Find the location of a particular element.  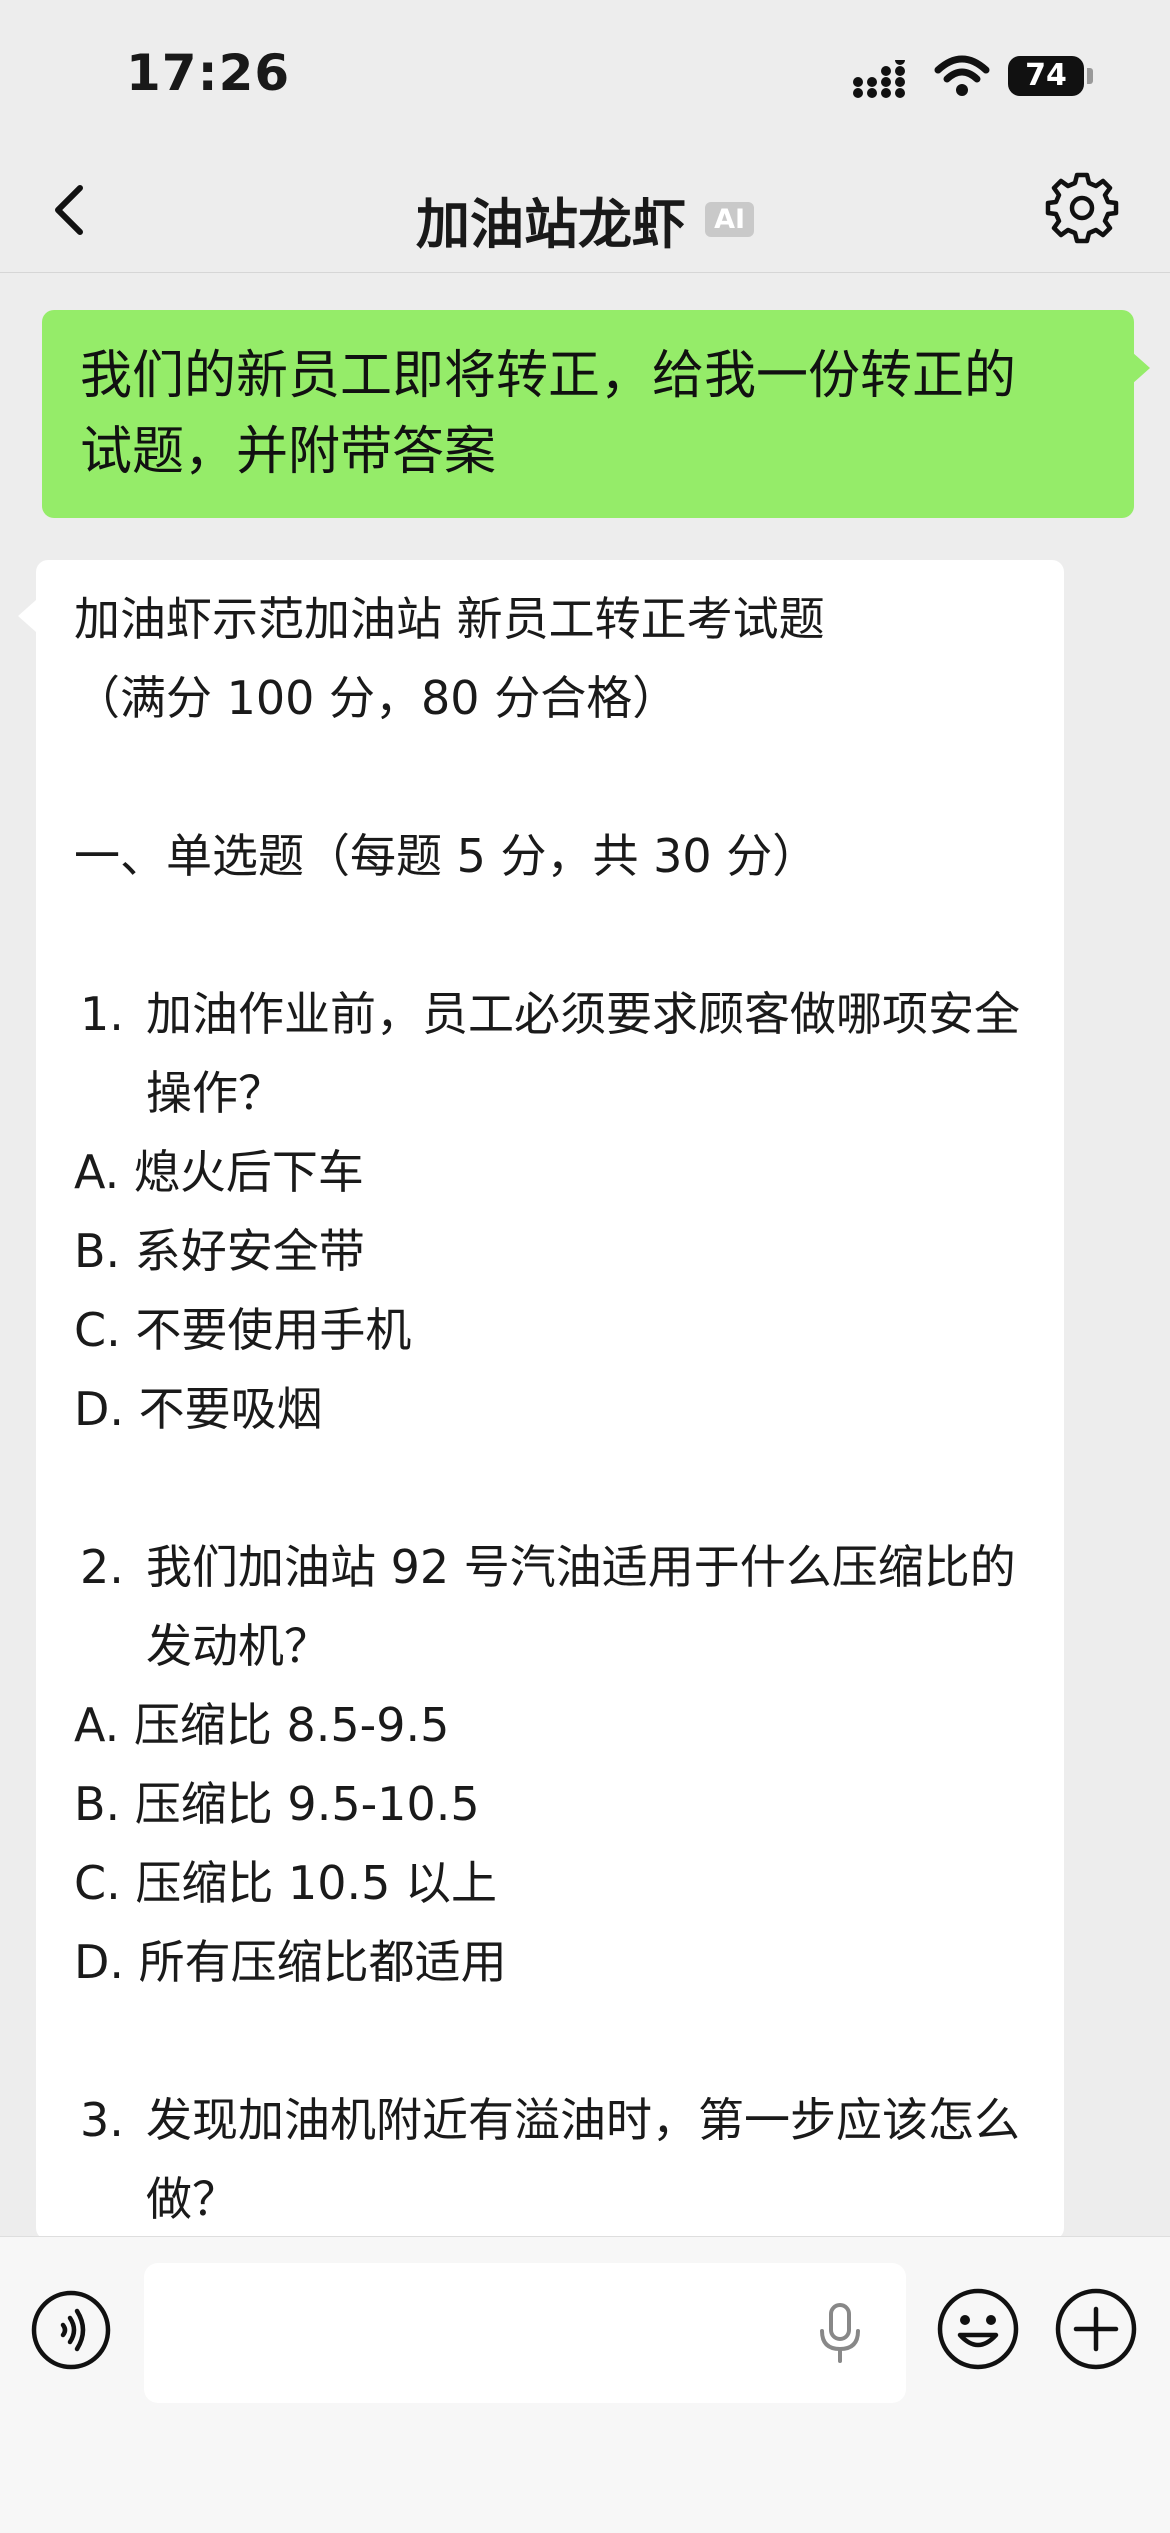

question-number: 3. is located at coordinates (102, 2120).